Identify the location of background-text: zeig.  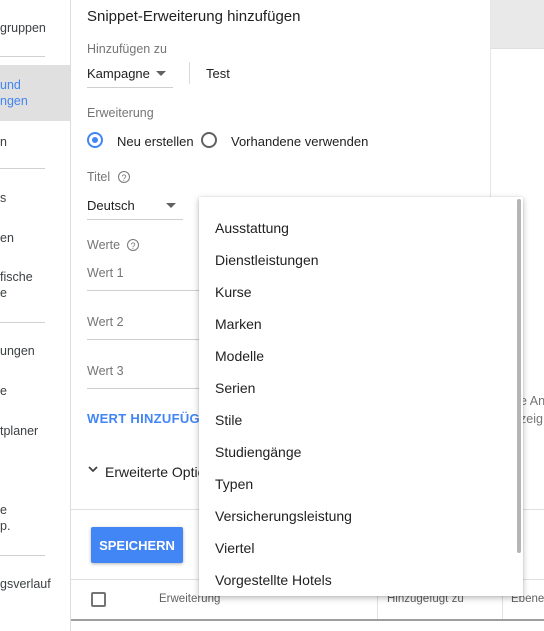
(531, 419).